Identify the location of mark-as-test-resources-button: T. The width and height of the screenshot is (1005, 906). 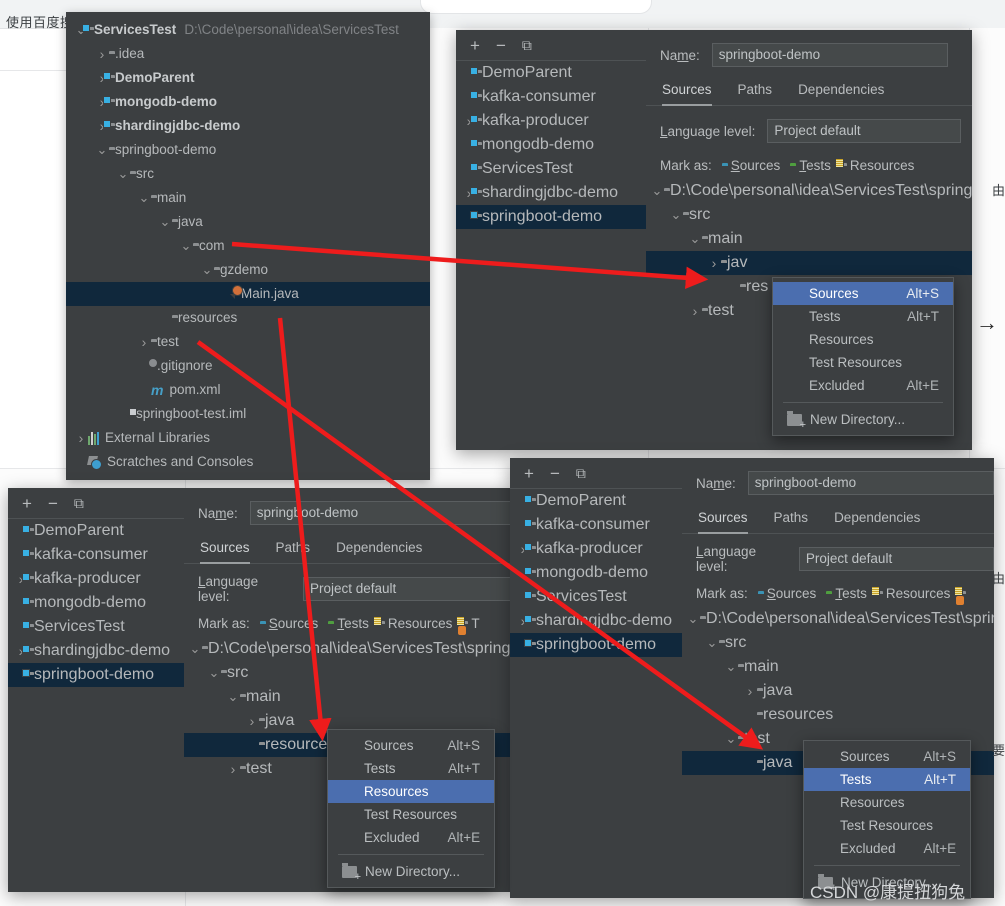
(469, 625).